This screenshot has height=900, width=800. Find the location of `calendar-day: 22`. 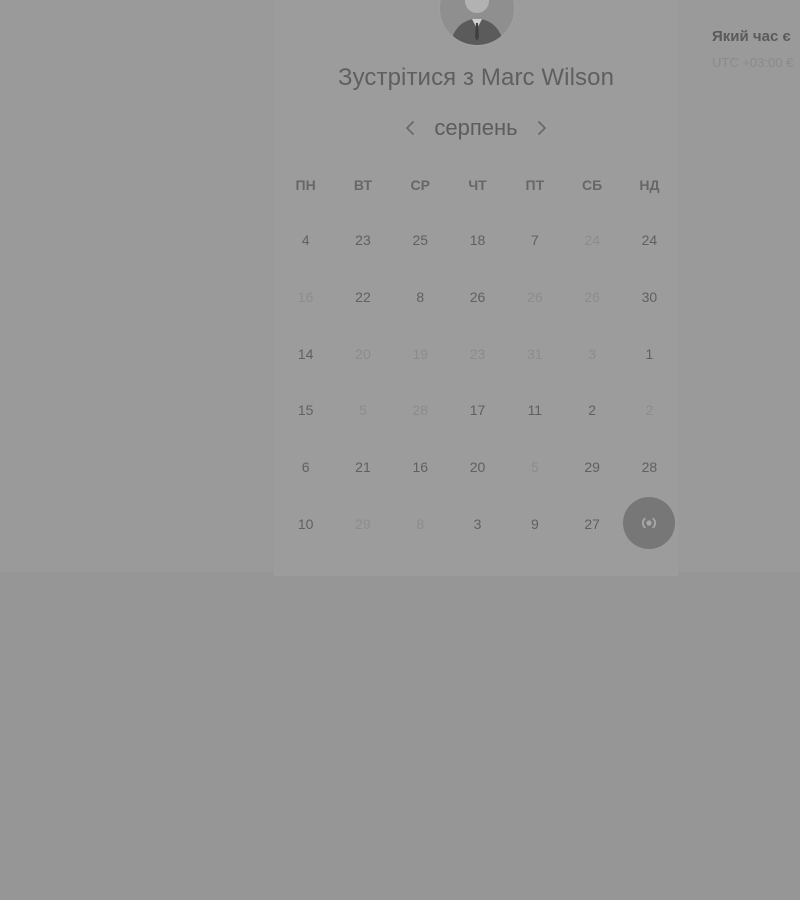

calendar-day: 22 is located at coordinates (362, 297).